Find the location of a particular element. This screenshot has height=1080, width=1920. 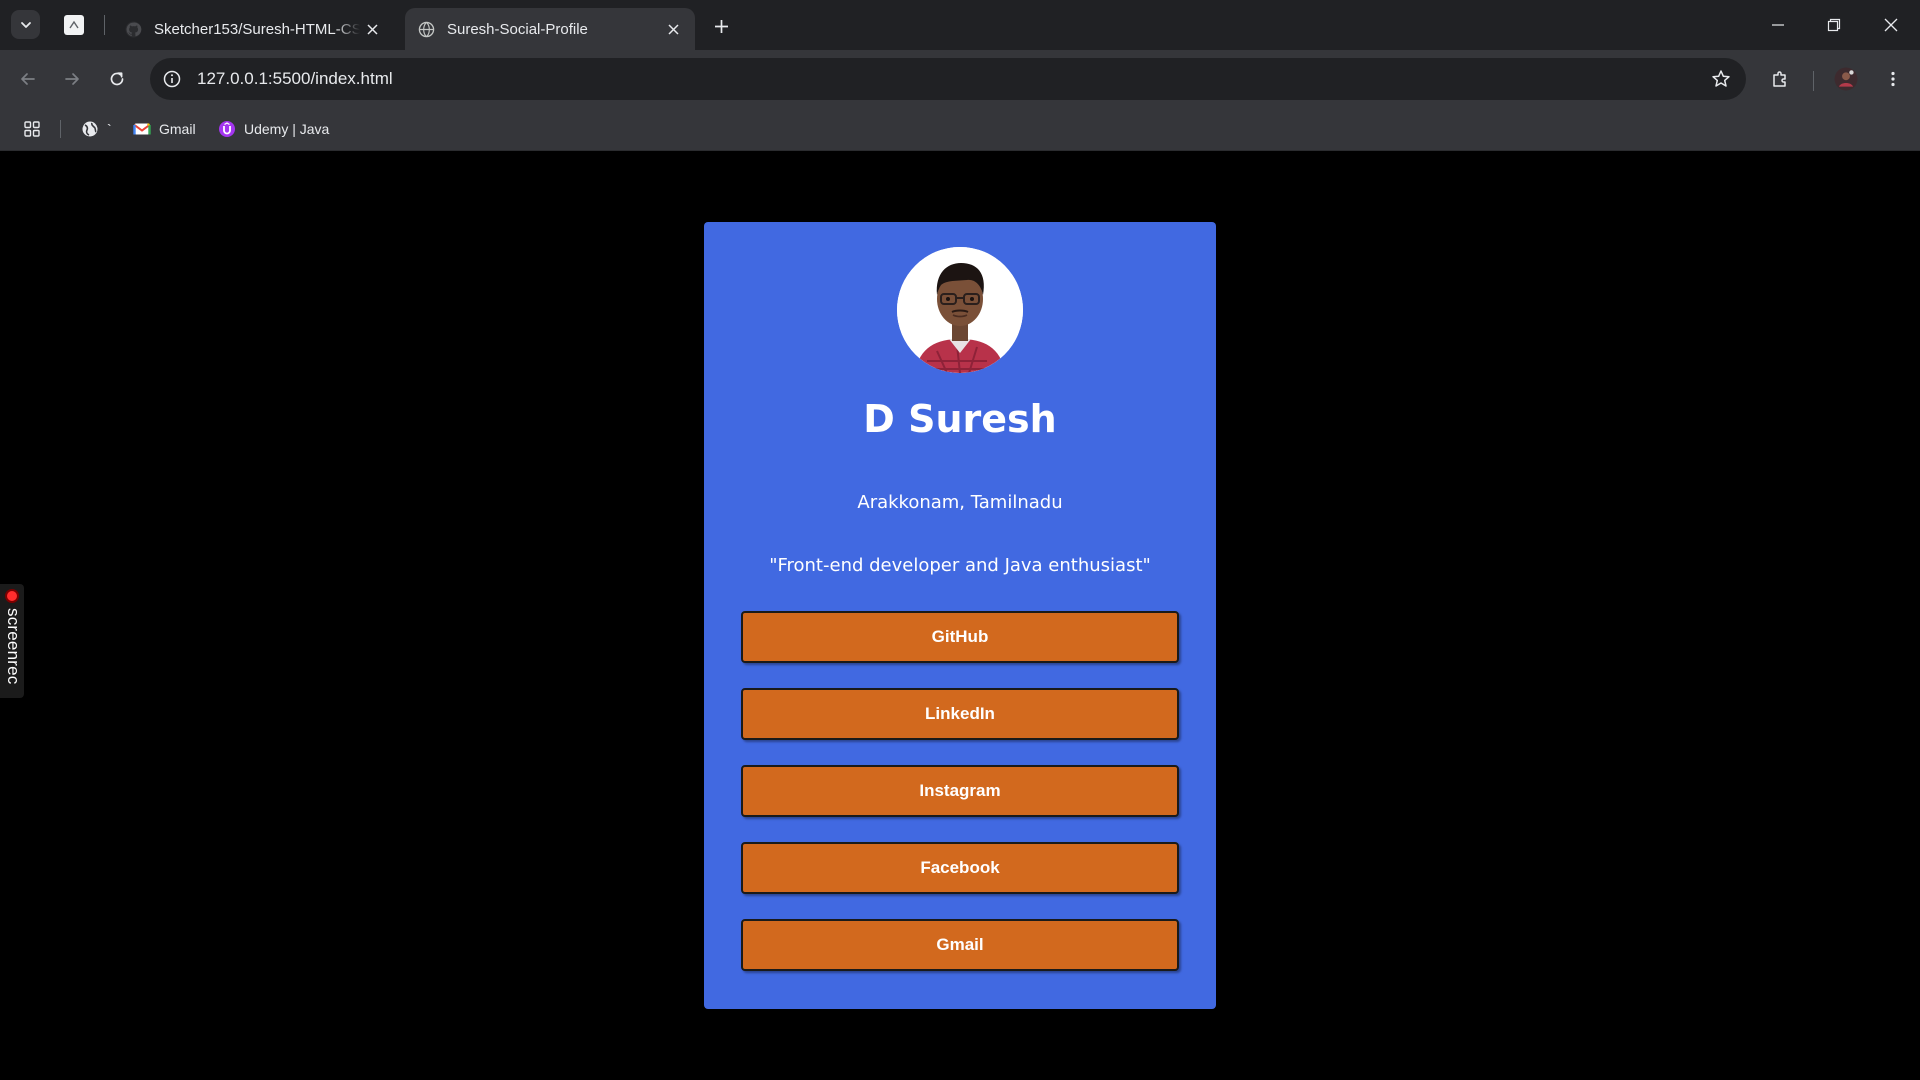

new-tab-button is located at coordinates (721, 26).